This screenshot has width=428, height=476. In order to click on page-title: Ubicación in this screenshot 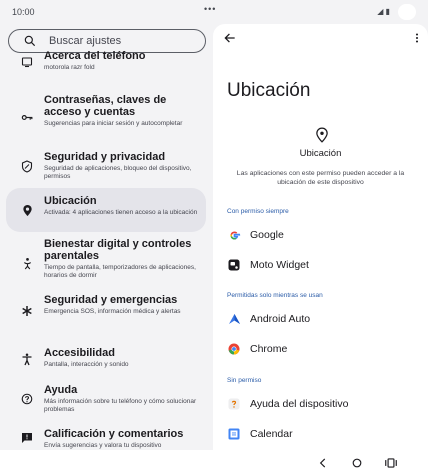, I will do `click(269, 90)`.